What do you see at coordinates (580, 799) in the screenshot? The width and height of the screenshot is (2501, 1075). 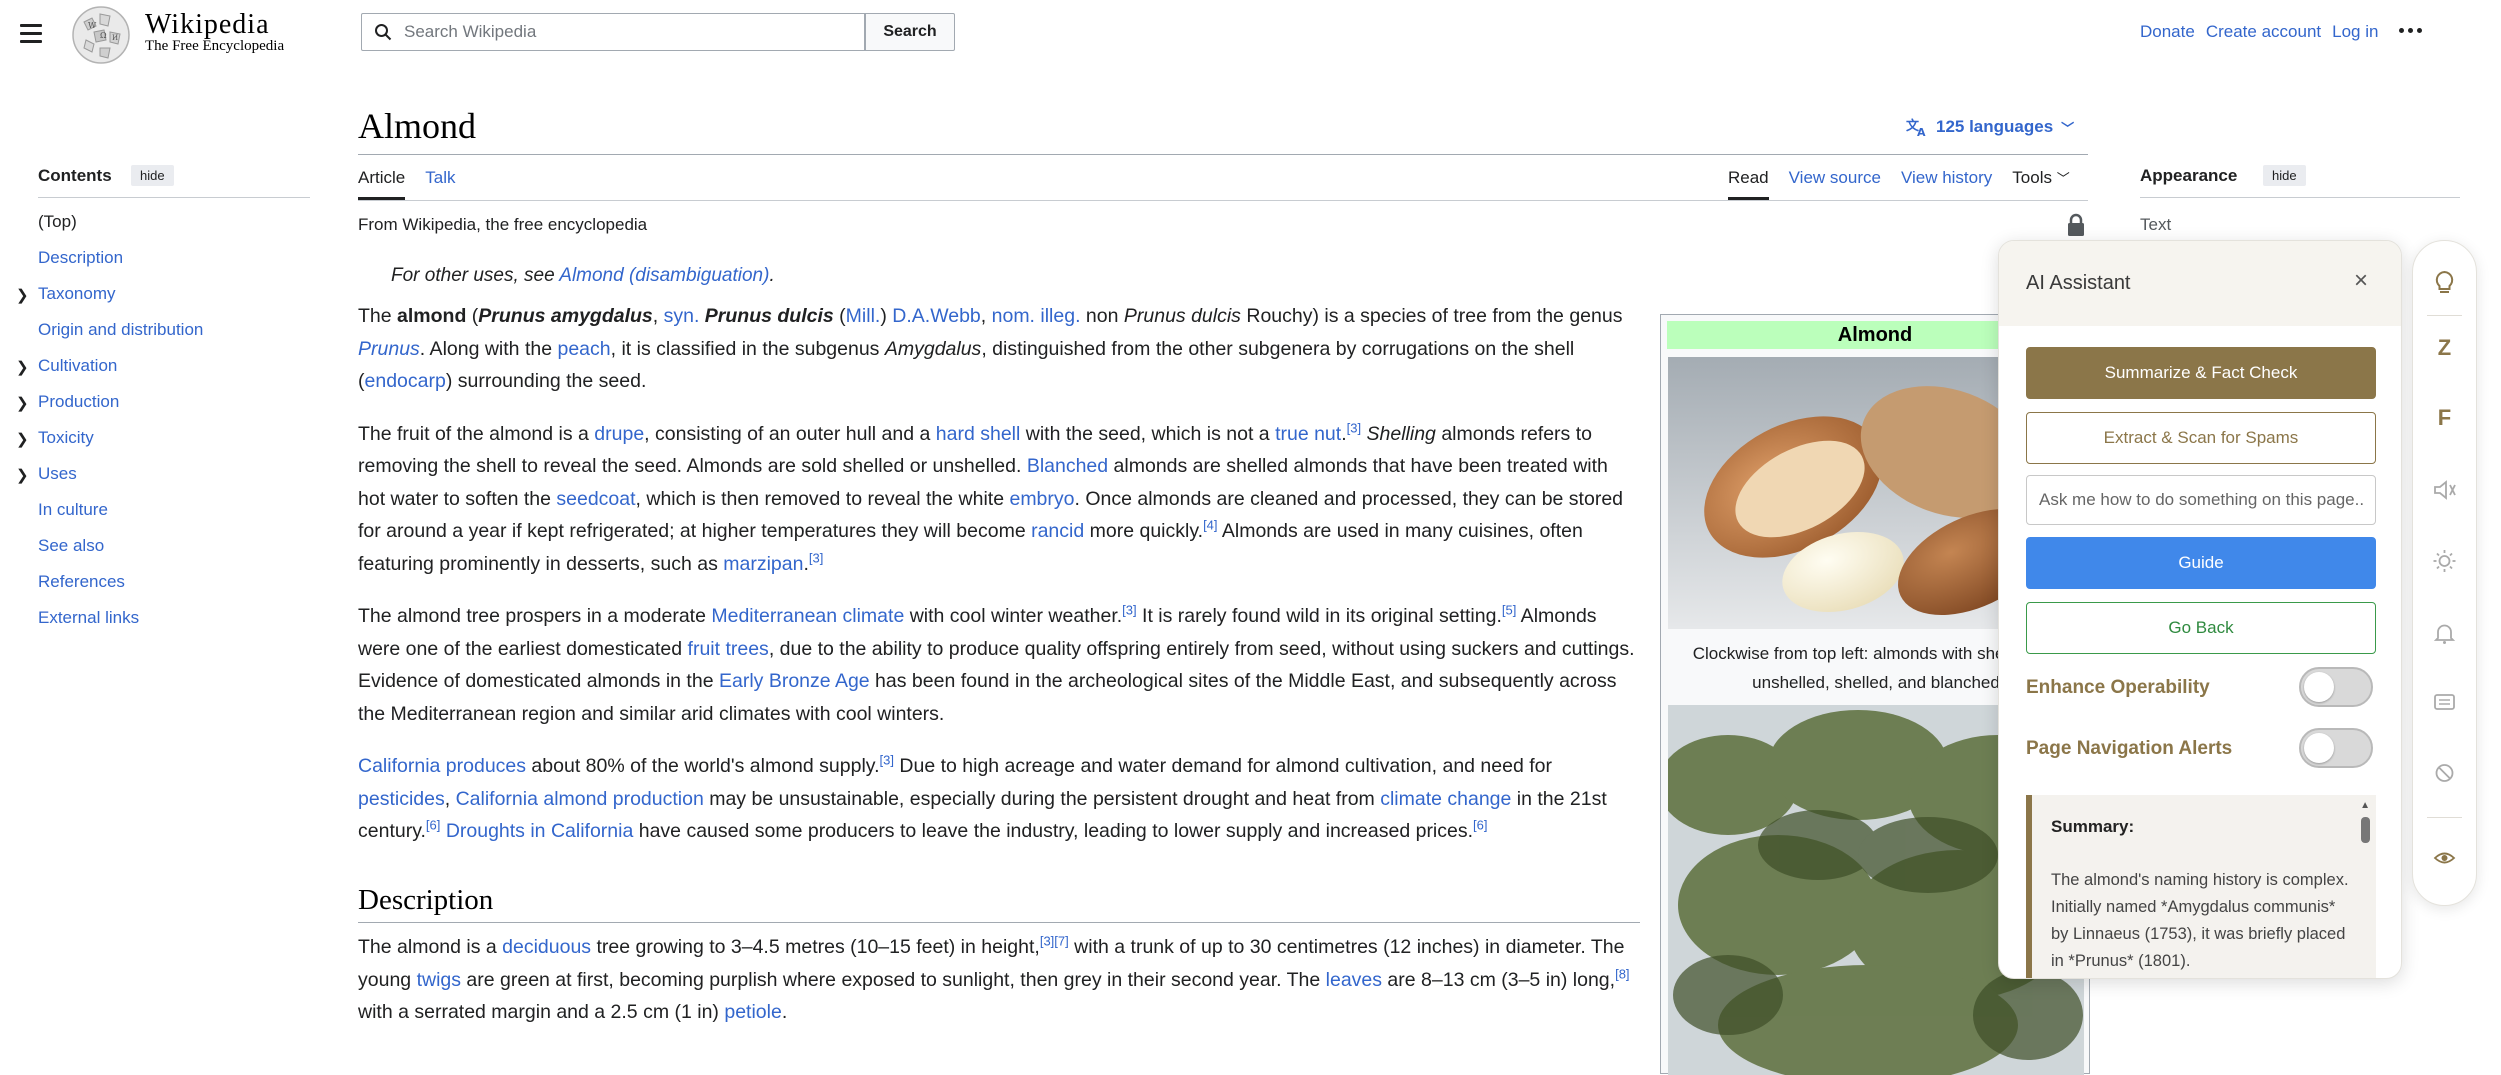 I see `article-link: California almond production` at bounding box center [580, 799].